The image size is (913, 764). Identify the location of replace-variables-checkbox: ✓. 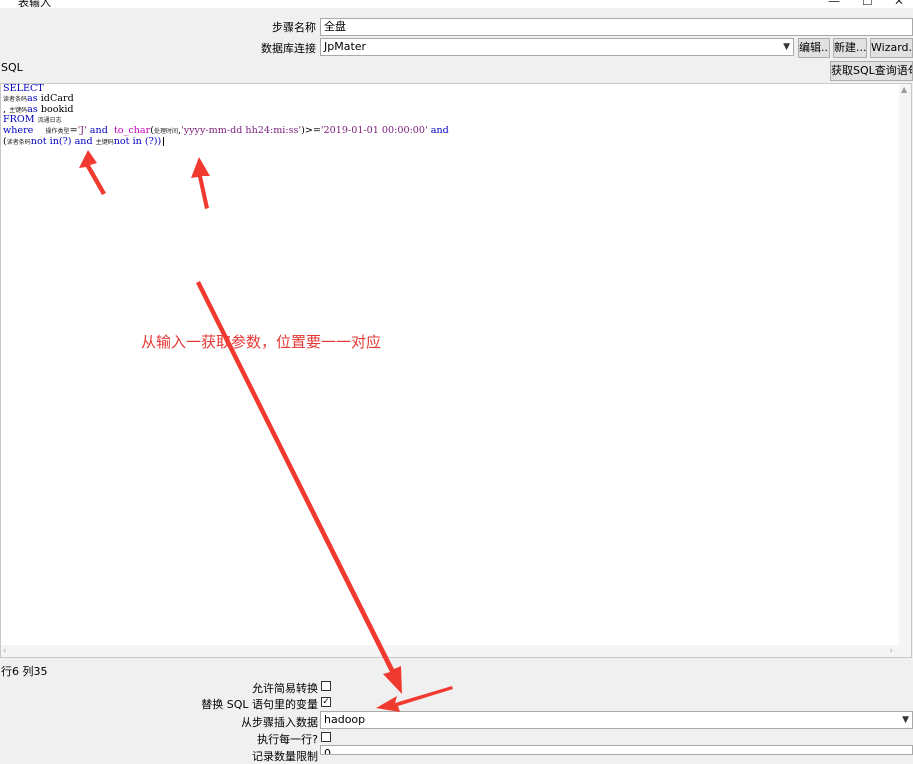
(326, 702).